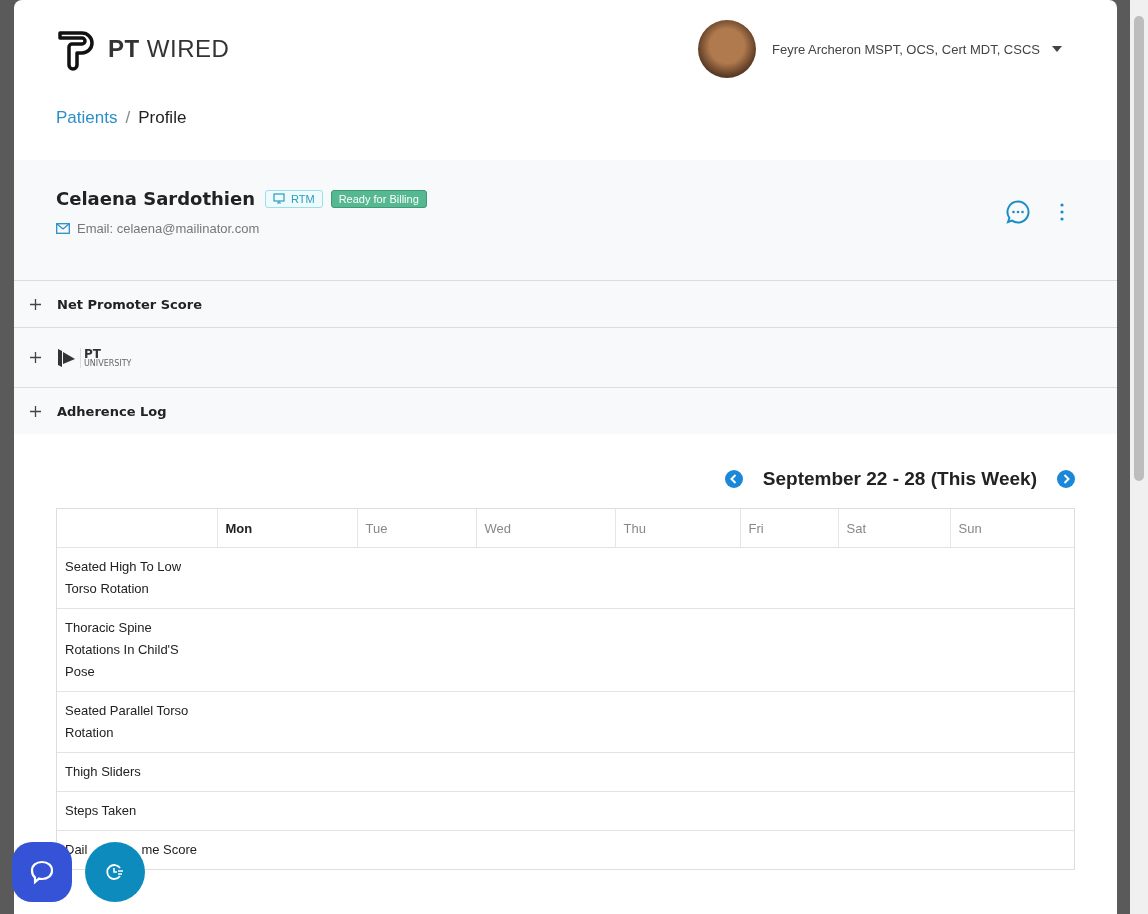 Image resolution: width=1148 pixels, height=914 pixels. I want to click on more-button, so click(1062, 212).